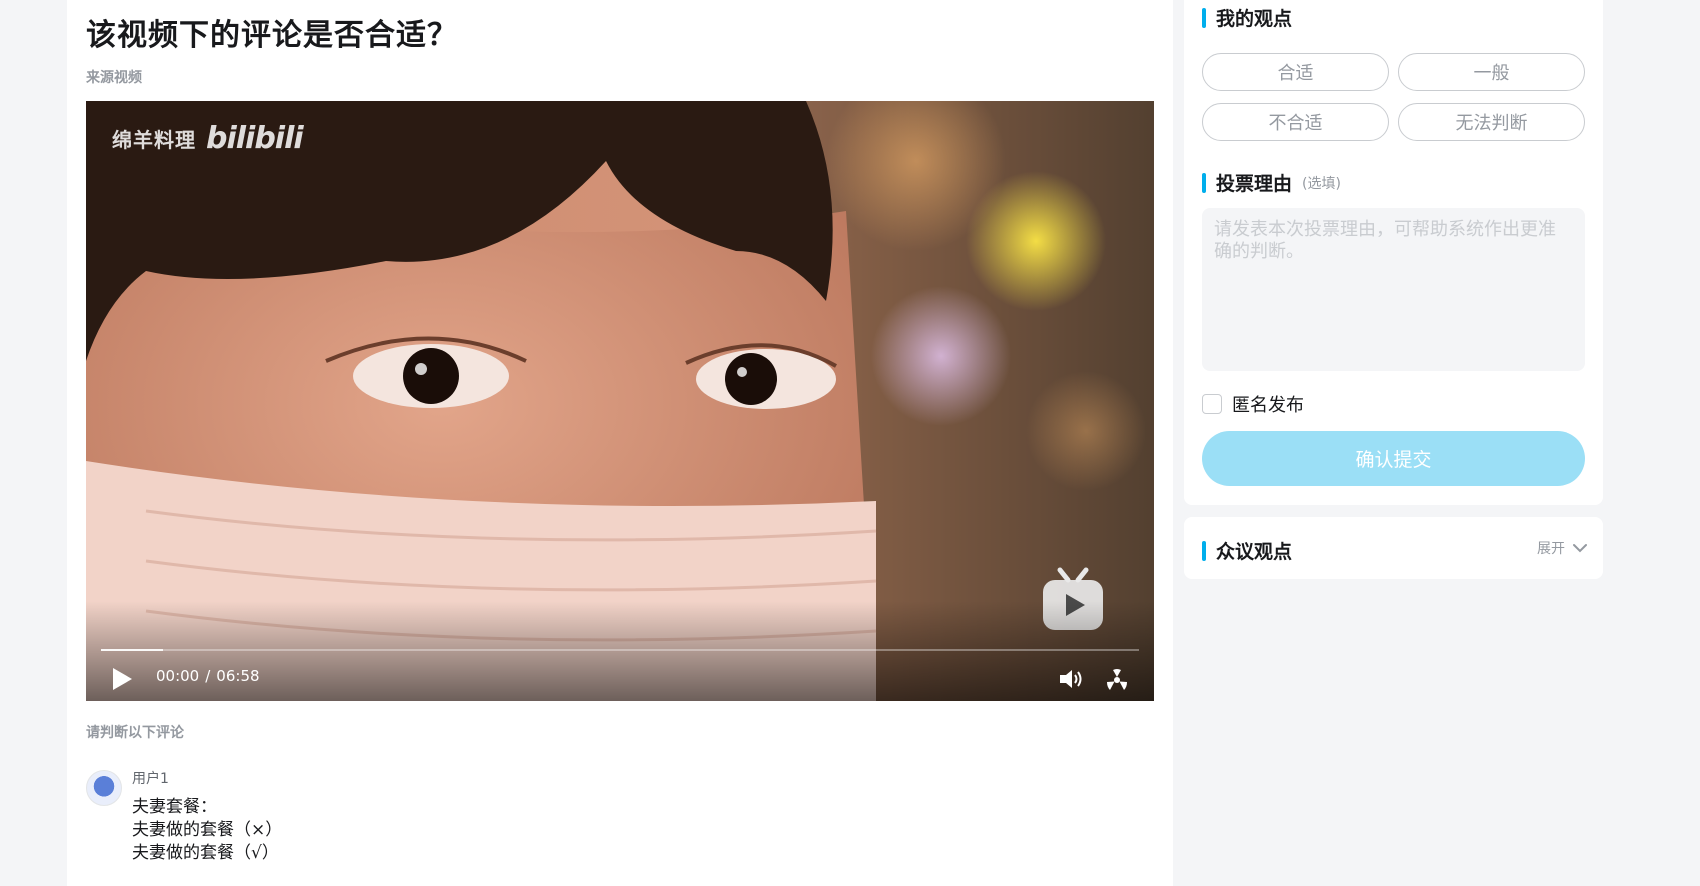 The image size is (1700, 886). I want to click on comment-line: 夫妻套餐：, so click(174, 807).